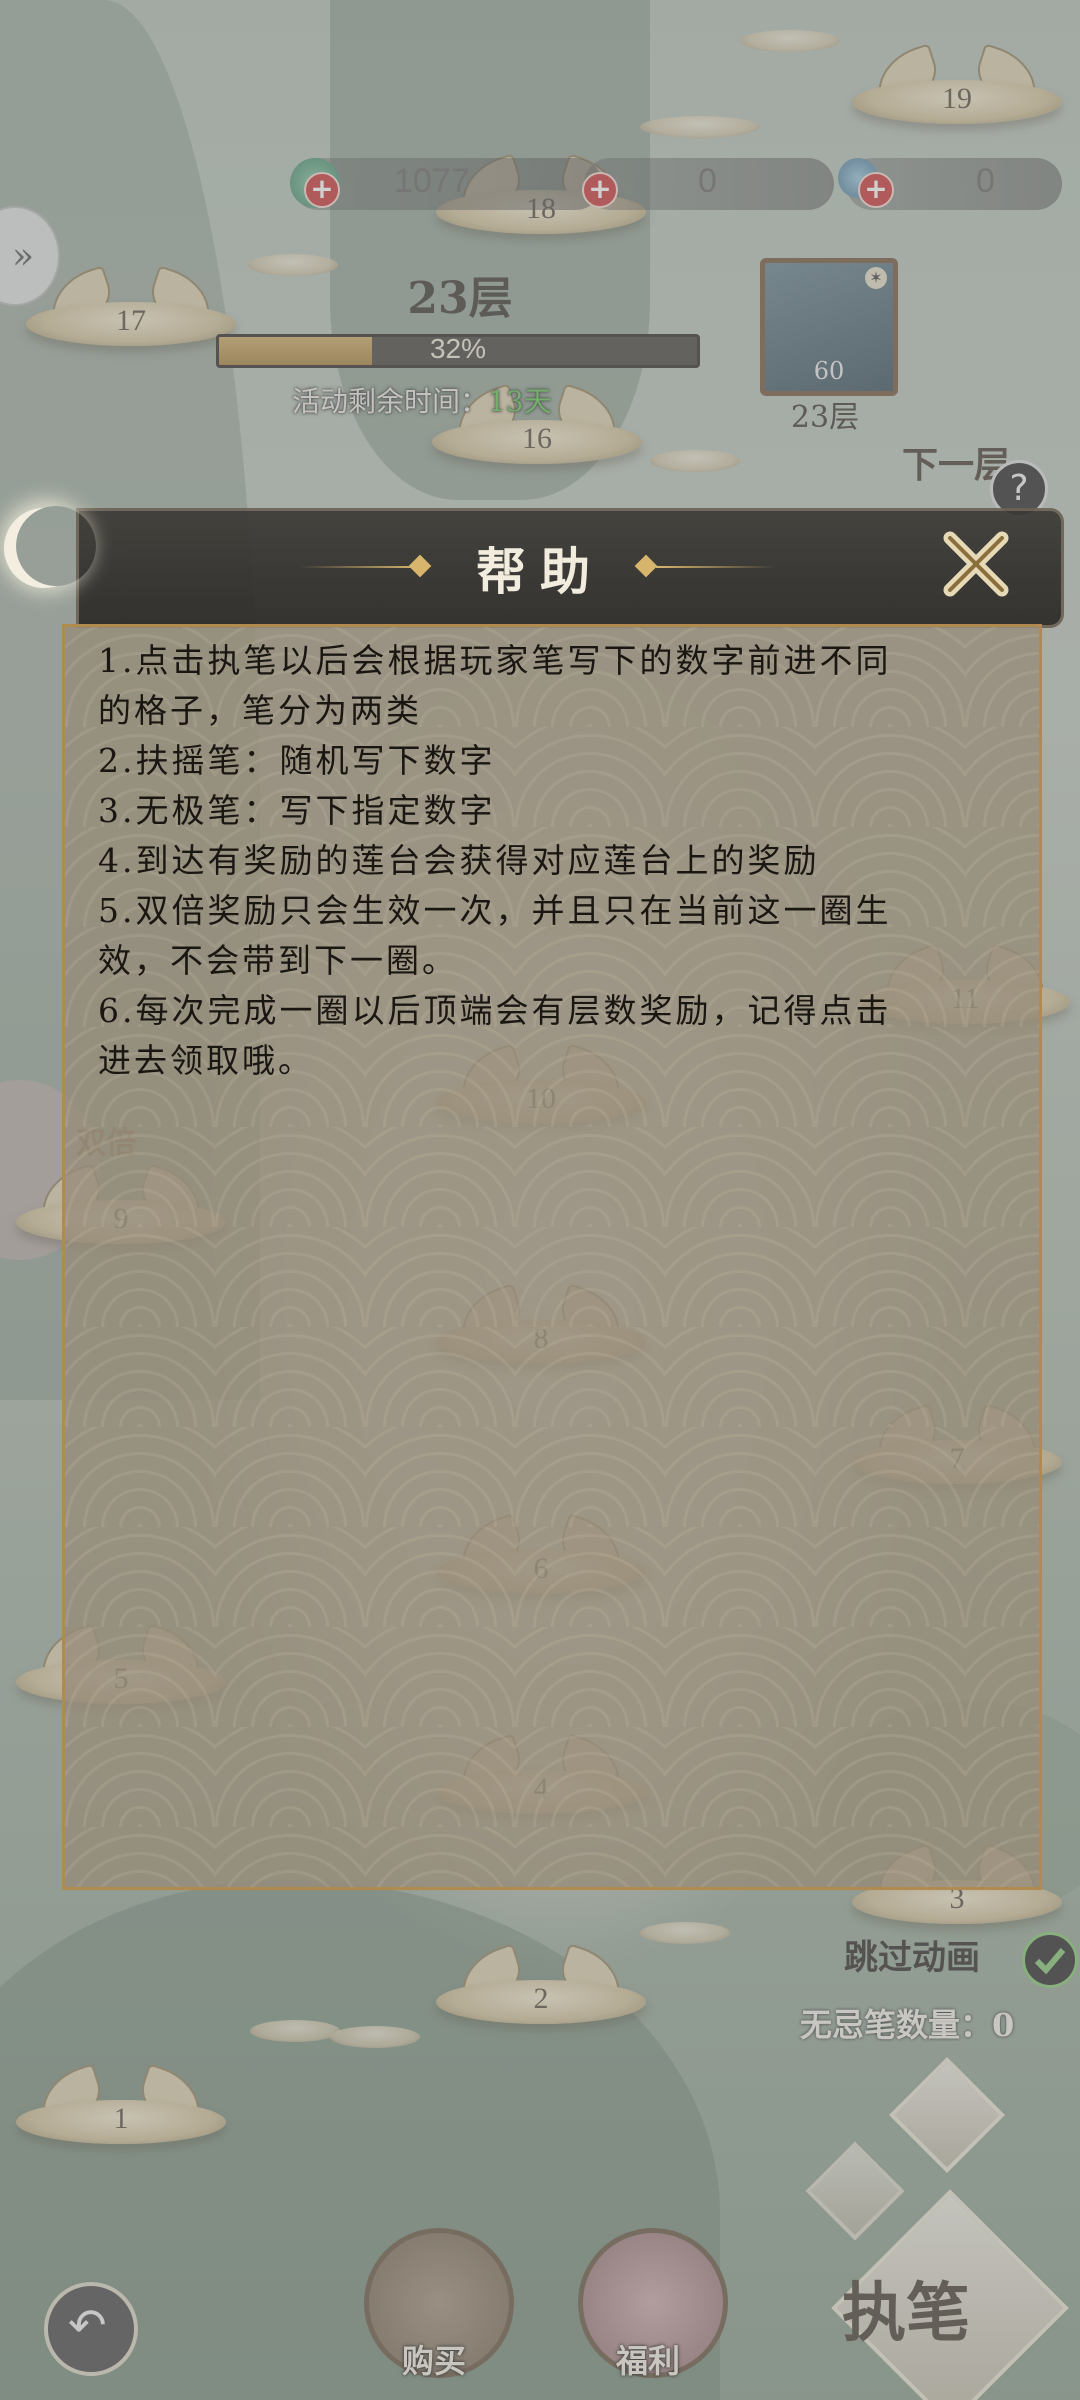  Describe the element at coordinates (260, 710) in the screenshot. I see `help-line: 的格子，笔分为两类` at that location.